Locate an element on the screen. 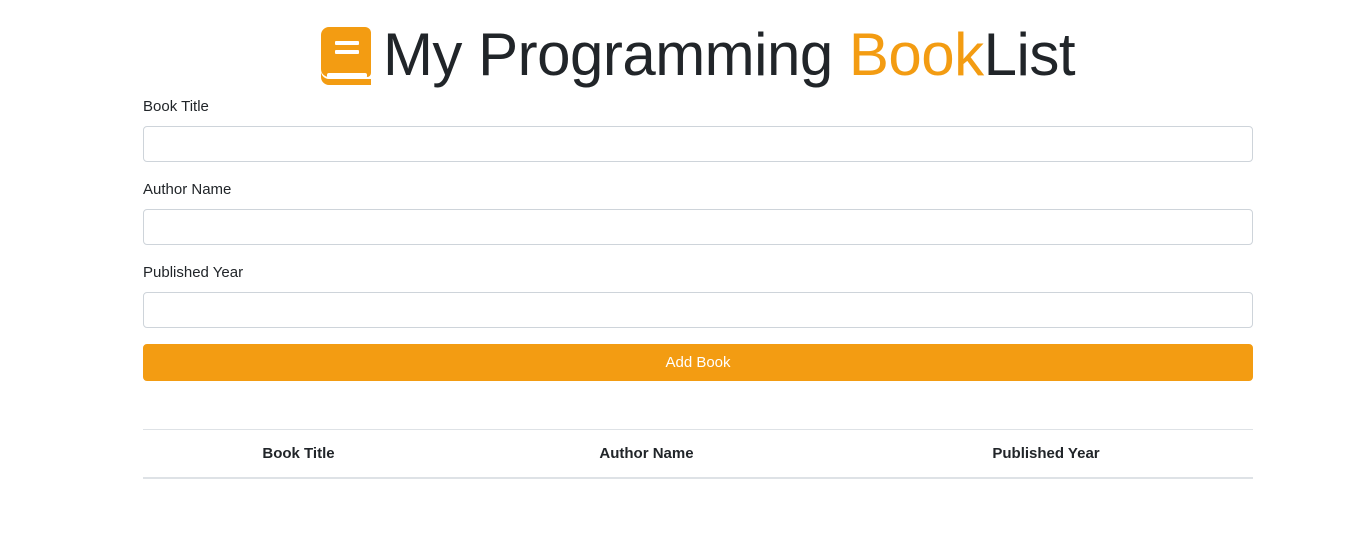  page-title: My Programming BookList is located at coordinates (729, 54).